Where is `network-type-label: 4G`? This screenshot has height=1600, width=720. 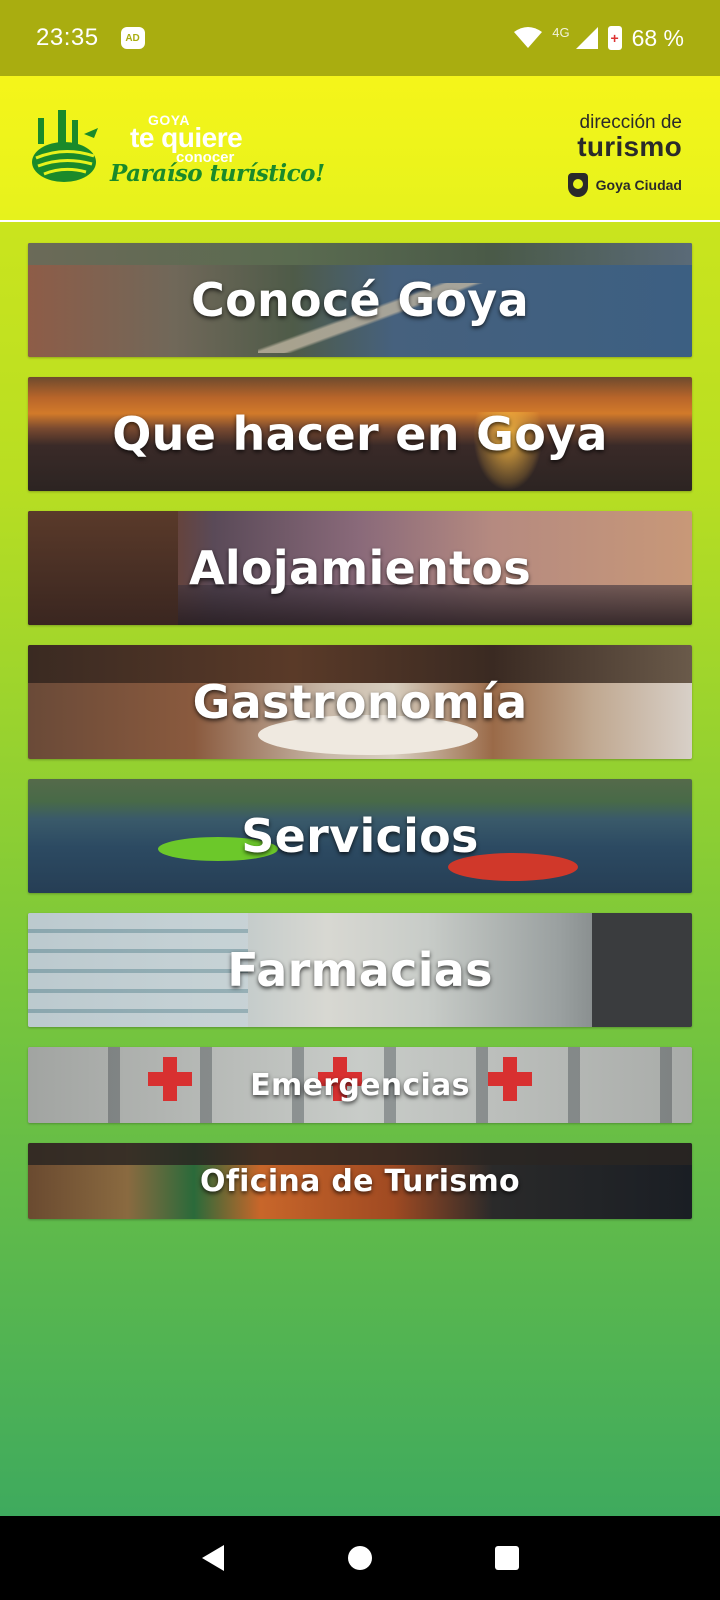
network-type-label: 4G is located at coordinates (561, 32).